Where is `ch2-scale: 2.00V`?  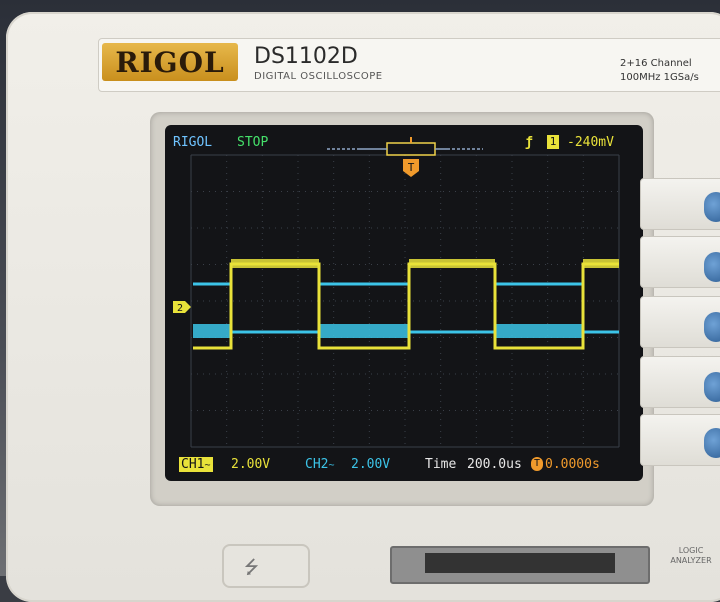
ch2-scale: 2.00V is located at coordinates (371, 464).